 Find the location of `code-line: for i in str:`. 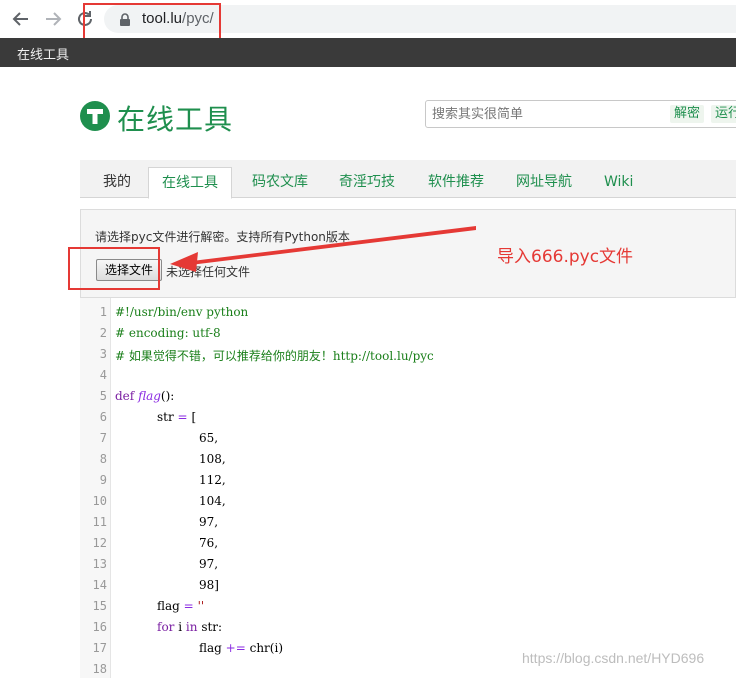

code-line: for i in str: is located at coordinates (189, 627).